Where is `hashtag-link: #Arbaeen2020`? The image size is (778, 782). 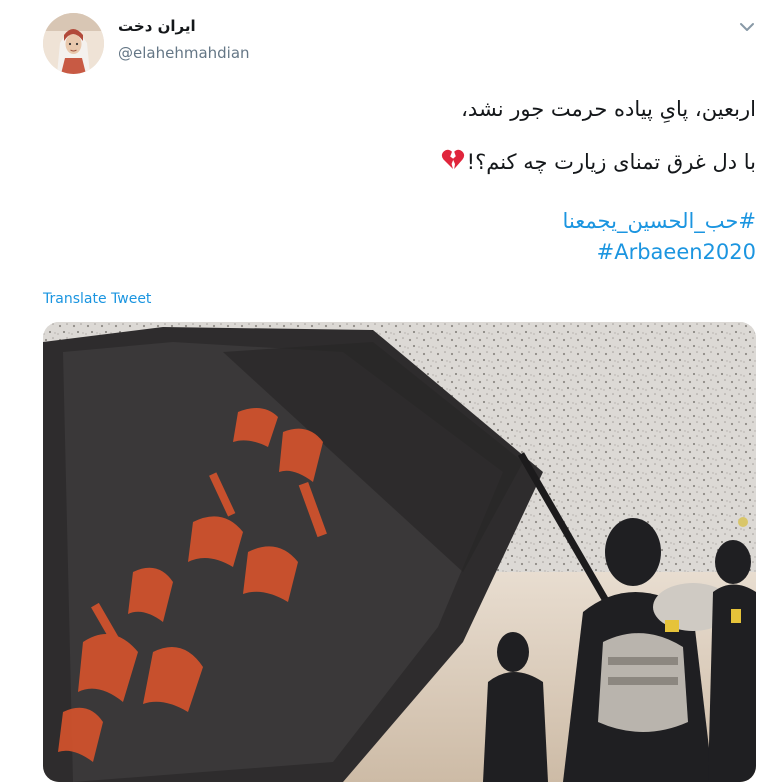
hashtag-link: #Arbaeen2020 is located at coordinates (406, 252).